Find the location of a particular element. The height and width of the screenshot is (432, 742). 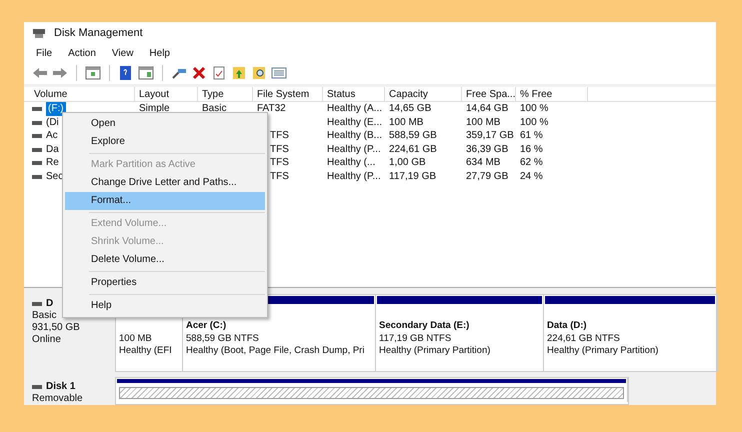

column-header: Capacity is located at coordinates (423, 94).